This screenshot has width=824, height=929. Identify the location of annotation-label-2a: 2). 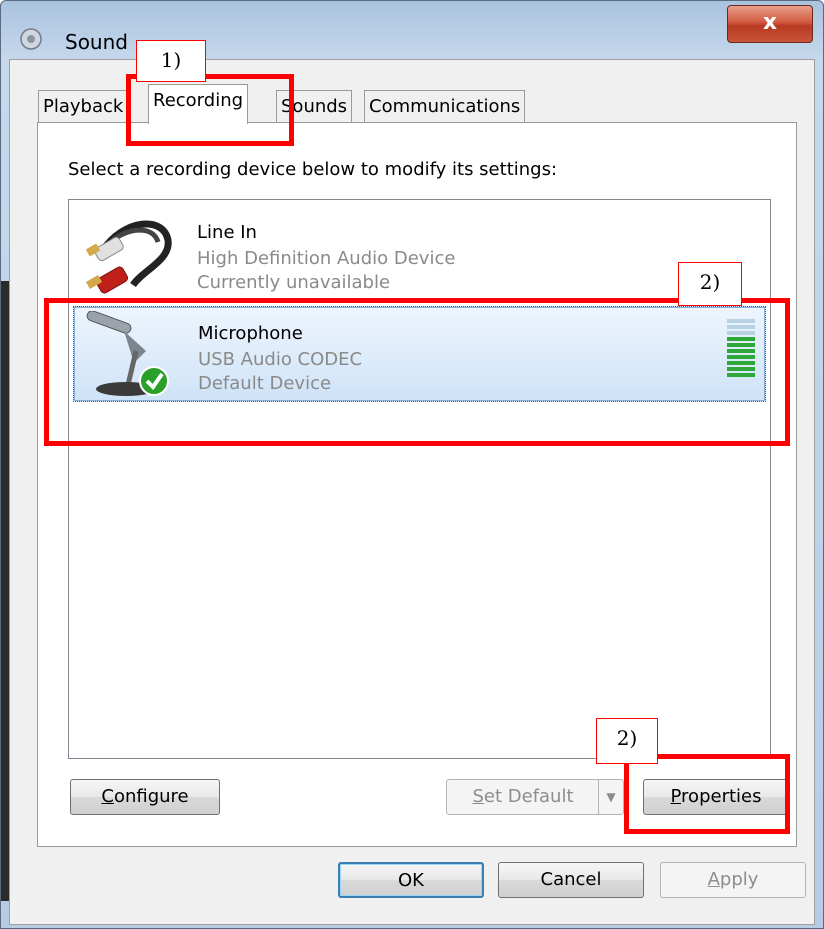
(710, 284).